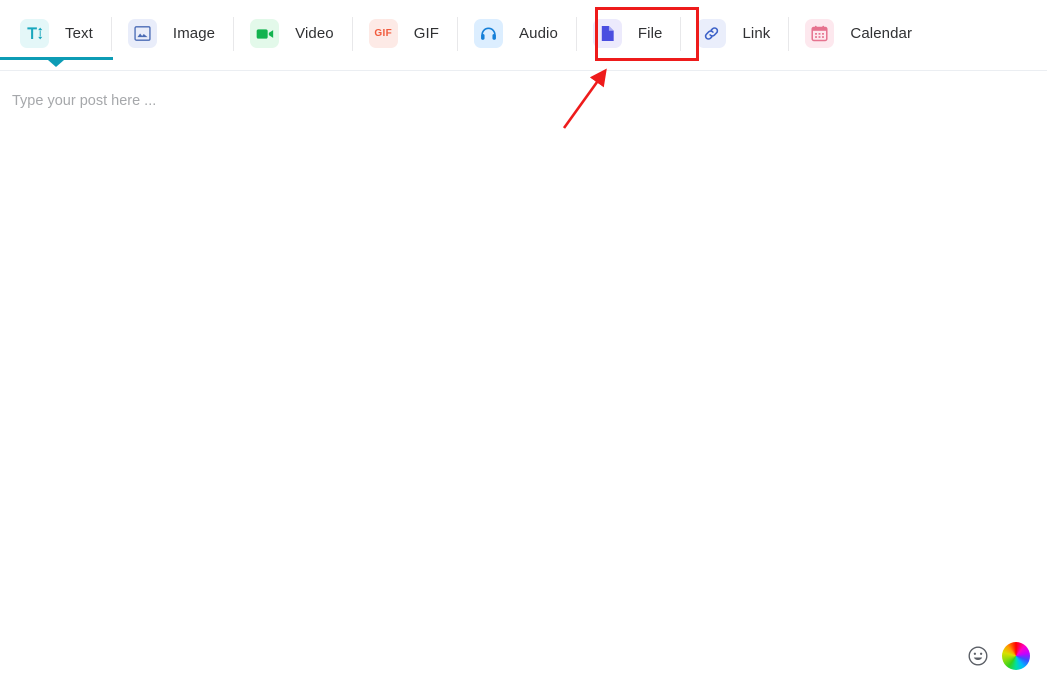  I want to click on tab-image: Image, so click(172, 34).